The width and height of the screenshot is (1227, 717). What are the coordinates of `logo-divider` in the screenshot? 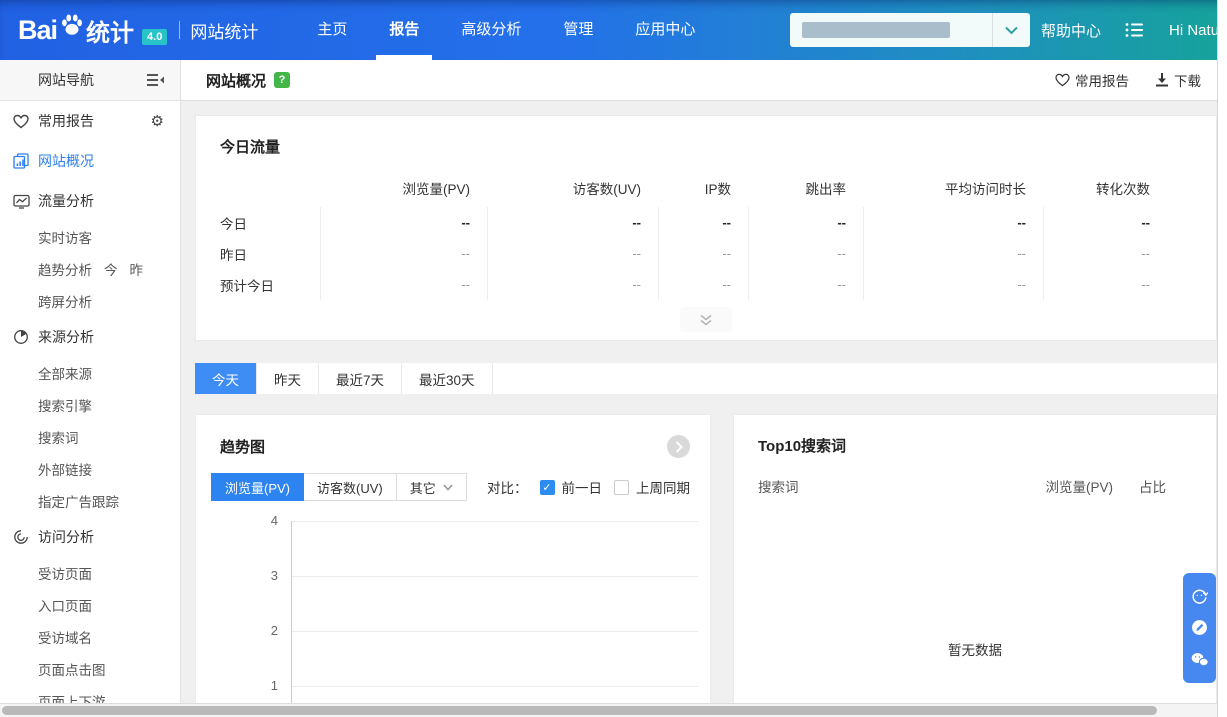 It's located at (180, 30).